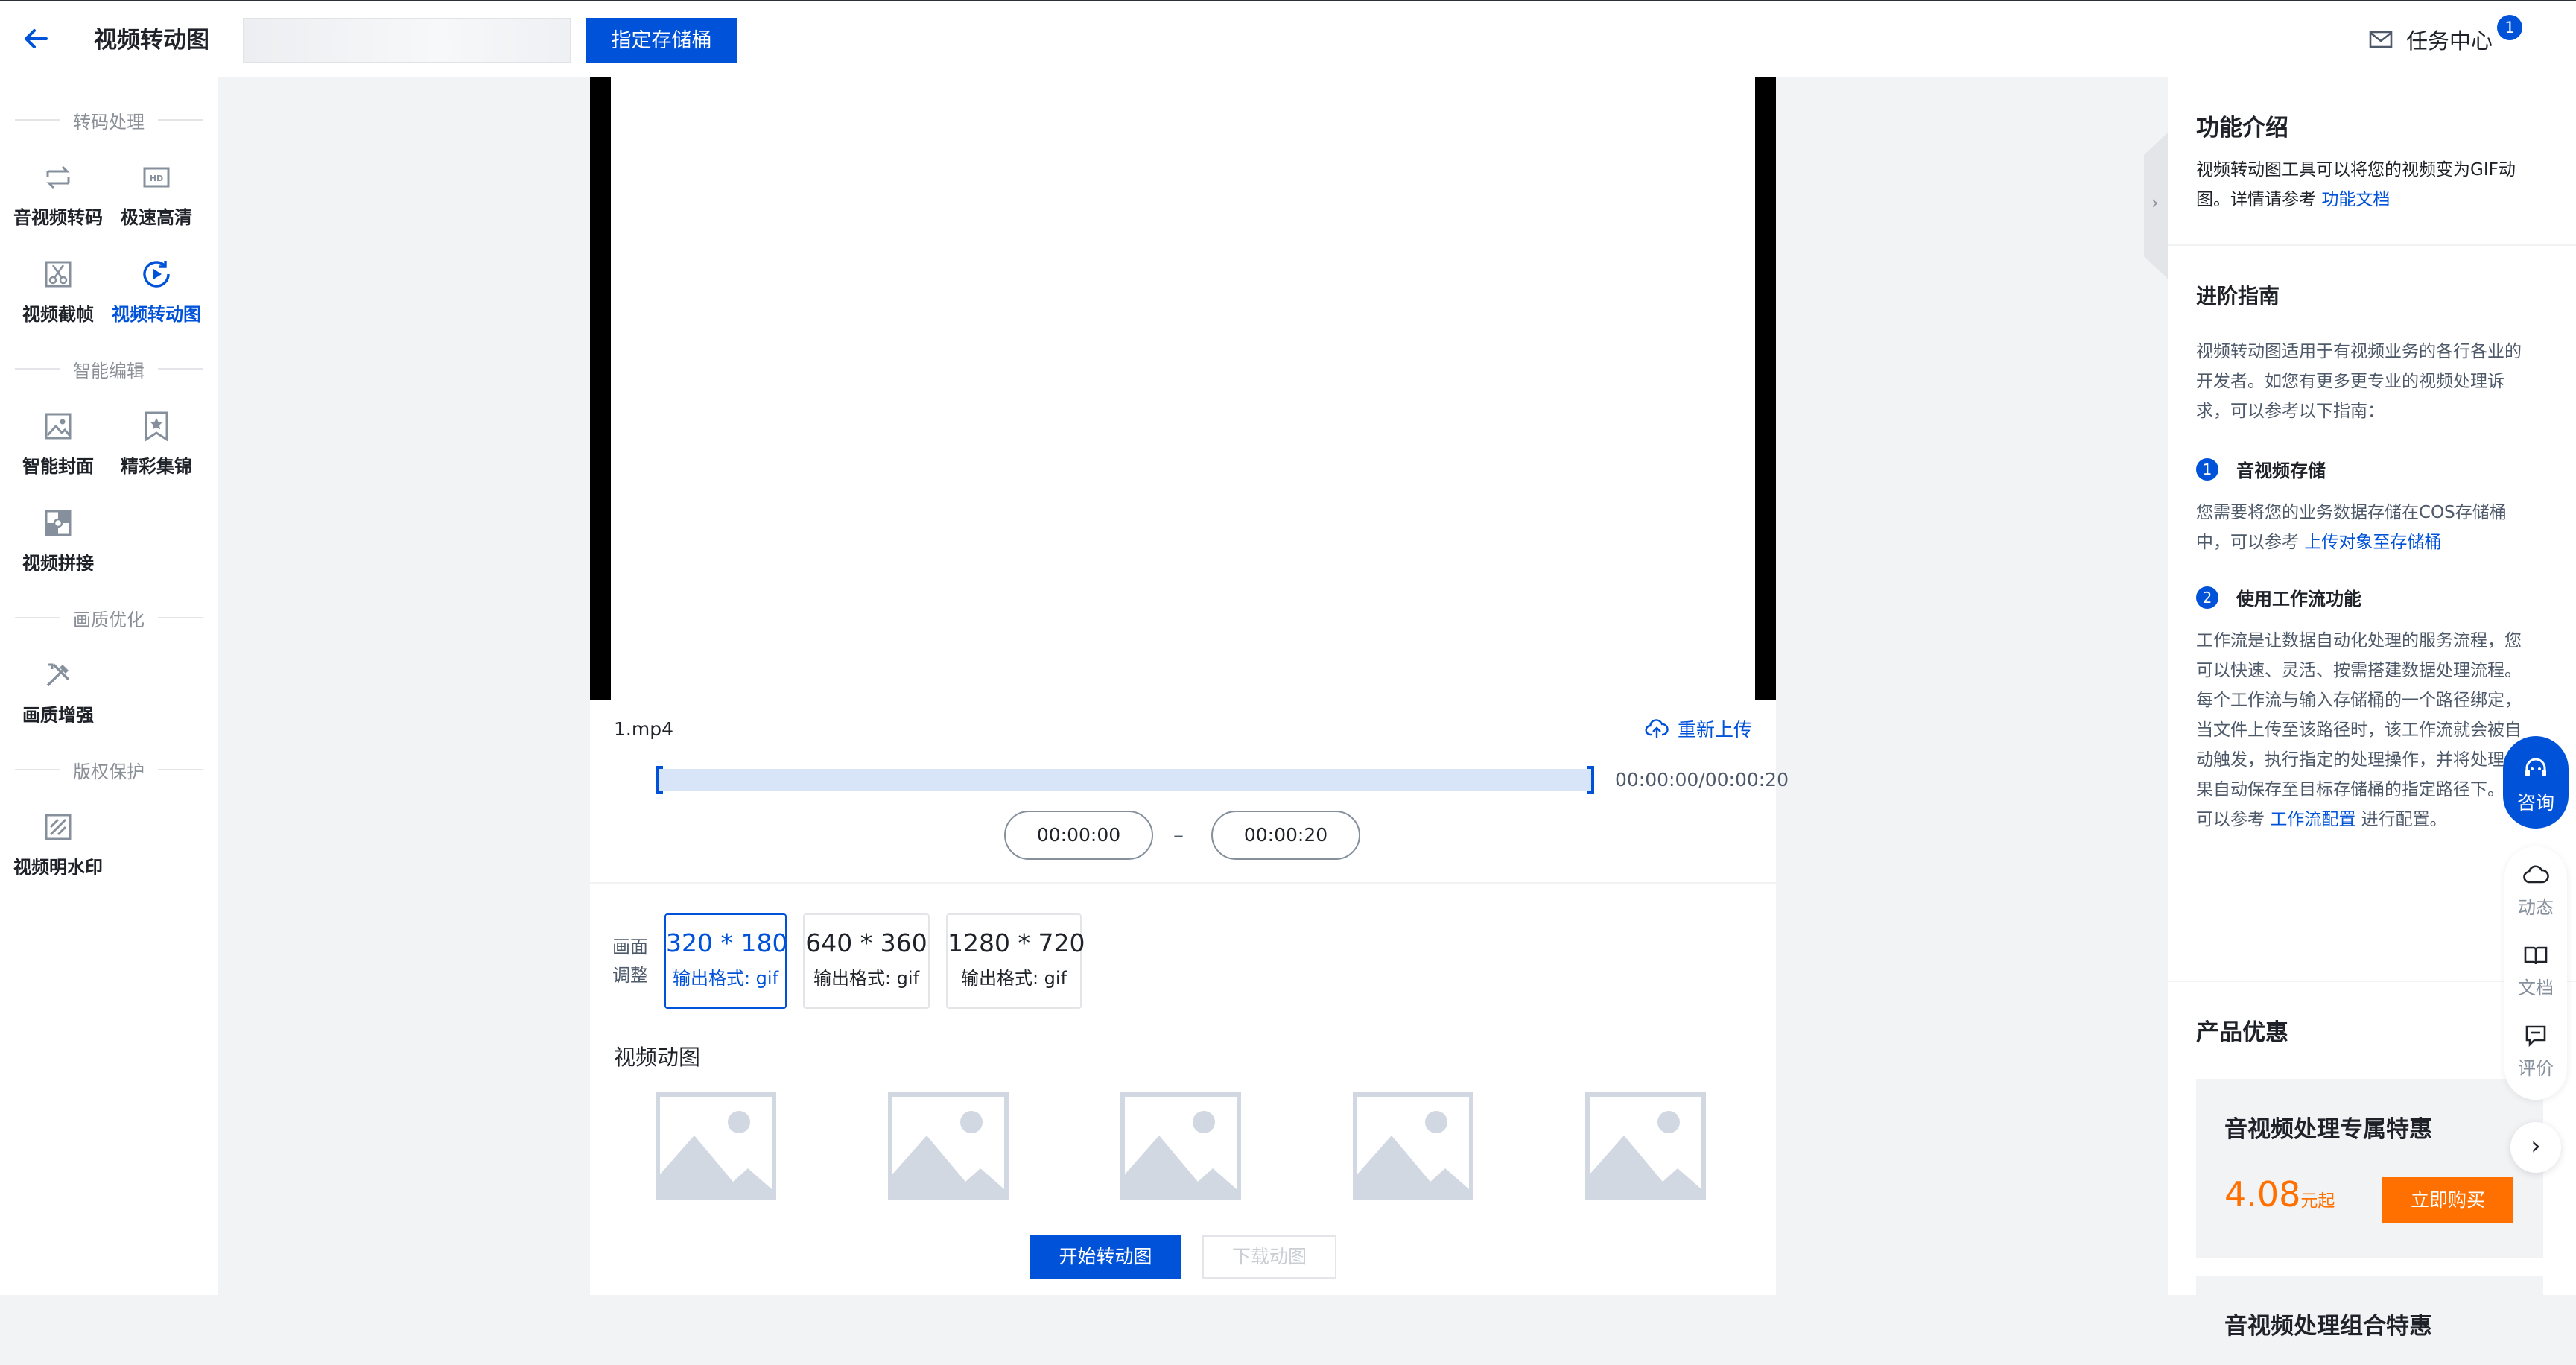 The image size is (2576, 1365). What do you see at coordinates (2299, 599) in the screenshot?
I see `step-title: 使用工作流功能` at bounding box center [2299, 599].